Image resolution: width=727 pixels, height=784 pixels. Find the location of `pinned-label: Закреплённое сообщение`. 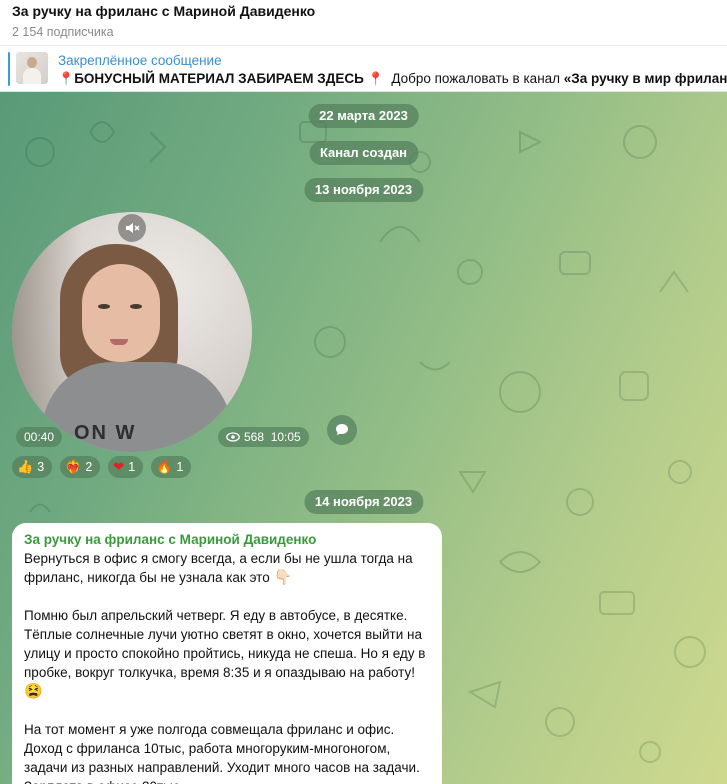

pinned-label: Закреплённое сообщение is located at coordinates (140, 60).